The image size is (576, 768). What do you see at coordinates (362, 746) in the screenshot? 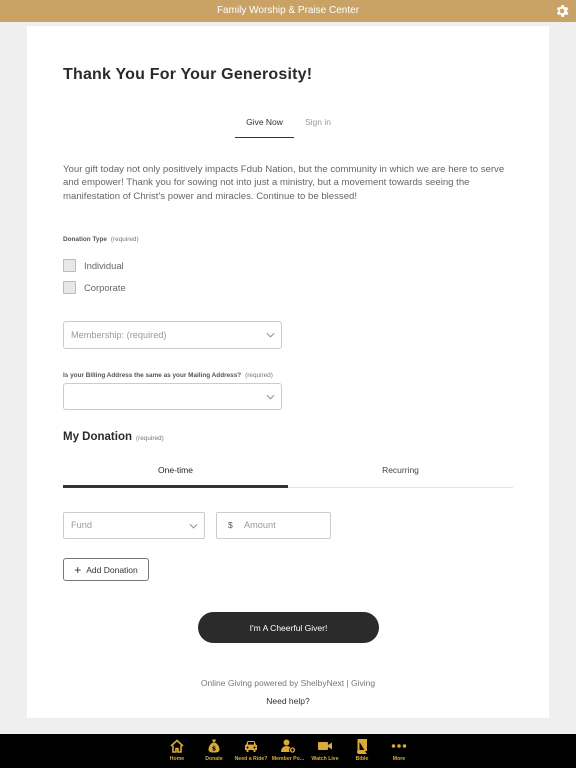
I see `bible-icon` at bounding box center [362, 746].